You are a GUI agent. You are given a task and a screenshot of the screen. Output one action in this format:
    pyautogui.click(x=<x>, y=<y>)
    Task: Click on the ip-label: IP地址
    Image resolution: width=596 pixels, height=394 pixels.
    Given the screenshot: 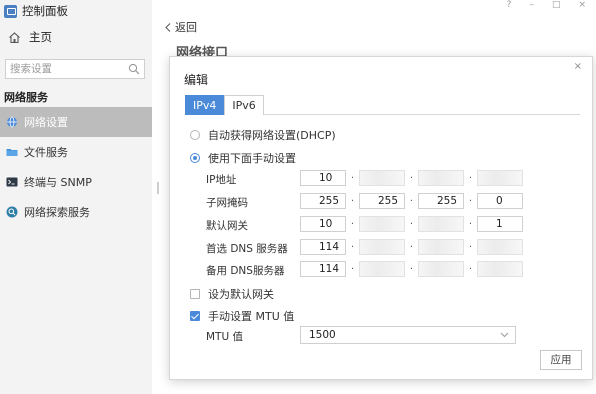 What is the action you would take?
    pyautogui.click(x=221, y=180)
    